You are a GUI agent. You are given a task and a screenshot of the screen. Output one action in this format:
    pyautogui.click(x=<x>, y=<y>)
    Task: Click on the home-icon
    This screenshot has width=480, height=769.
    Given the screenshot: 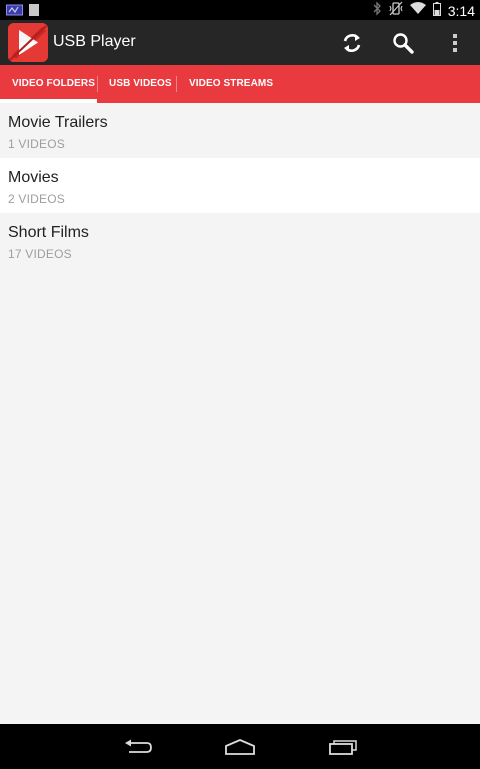 What is the action you would take?
    pyautogui.click(x=240, y=747)
    